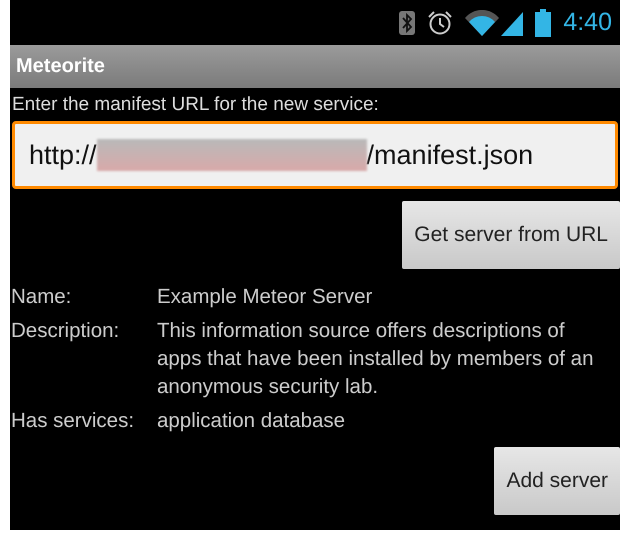 The image size is (629, 541). I want to click on get-server-button: Get server from URL, so click(511, 235).